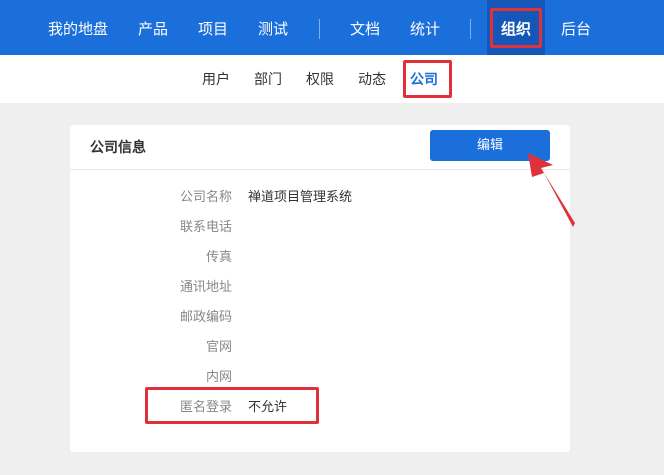  I want to click on sub-nav: 用户 部门 权限 动态 公司, so click(332, 79).